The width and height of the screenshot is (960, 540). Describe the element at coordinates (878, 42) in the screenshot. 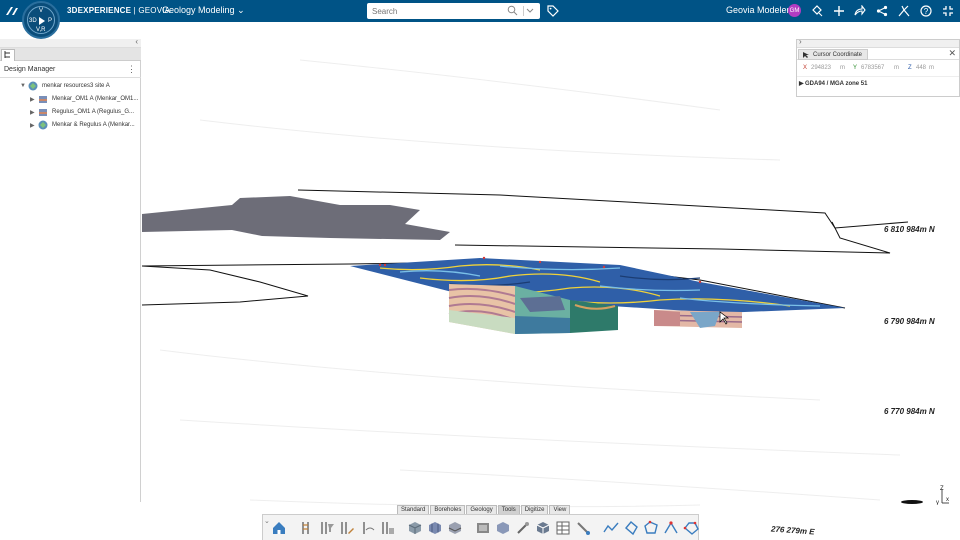

I see `panel-collapse-bar: ›` at that location.